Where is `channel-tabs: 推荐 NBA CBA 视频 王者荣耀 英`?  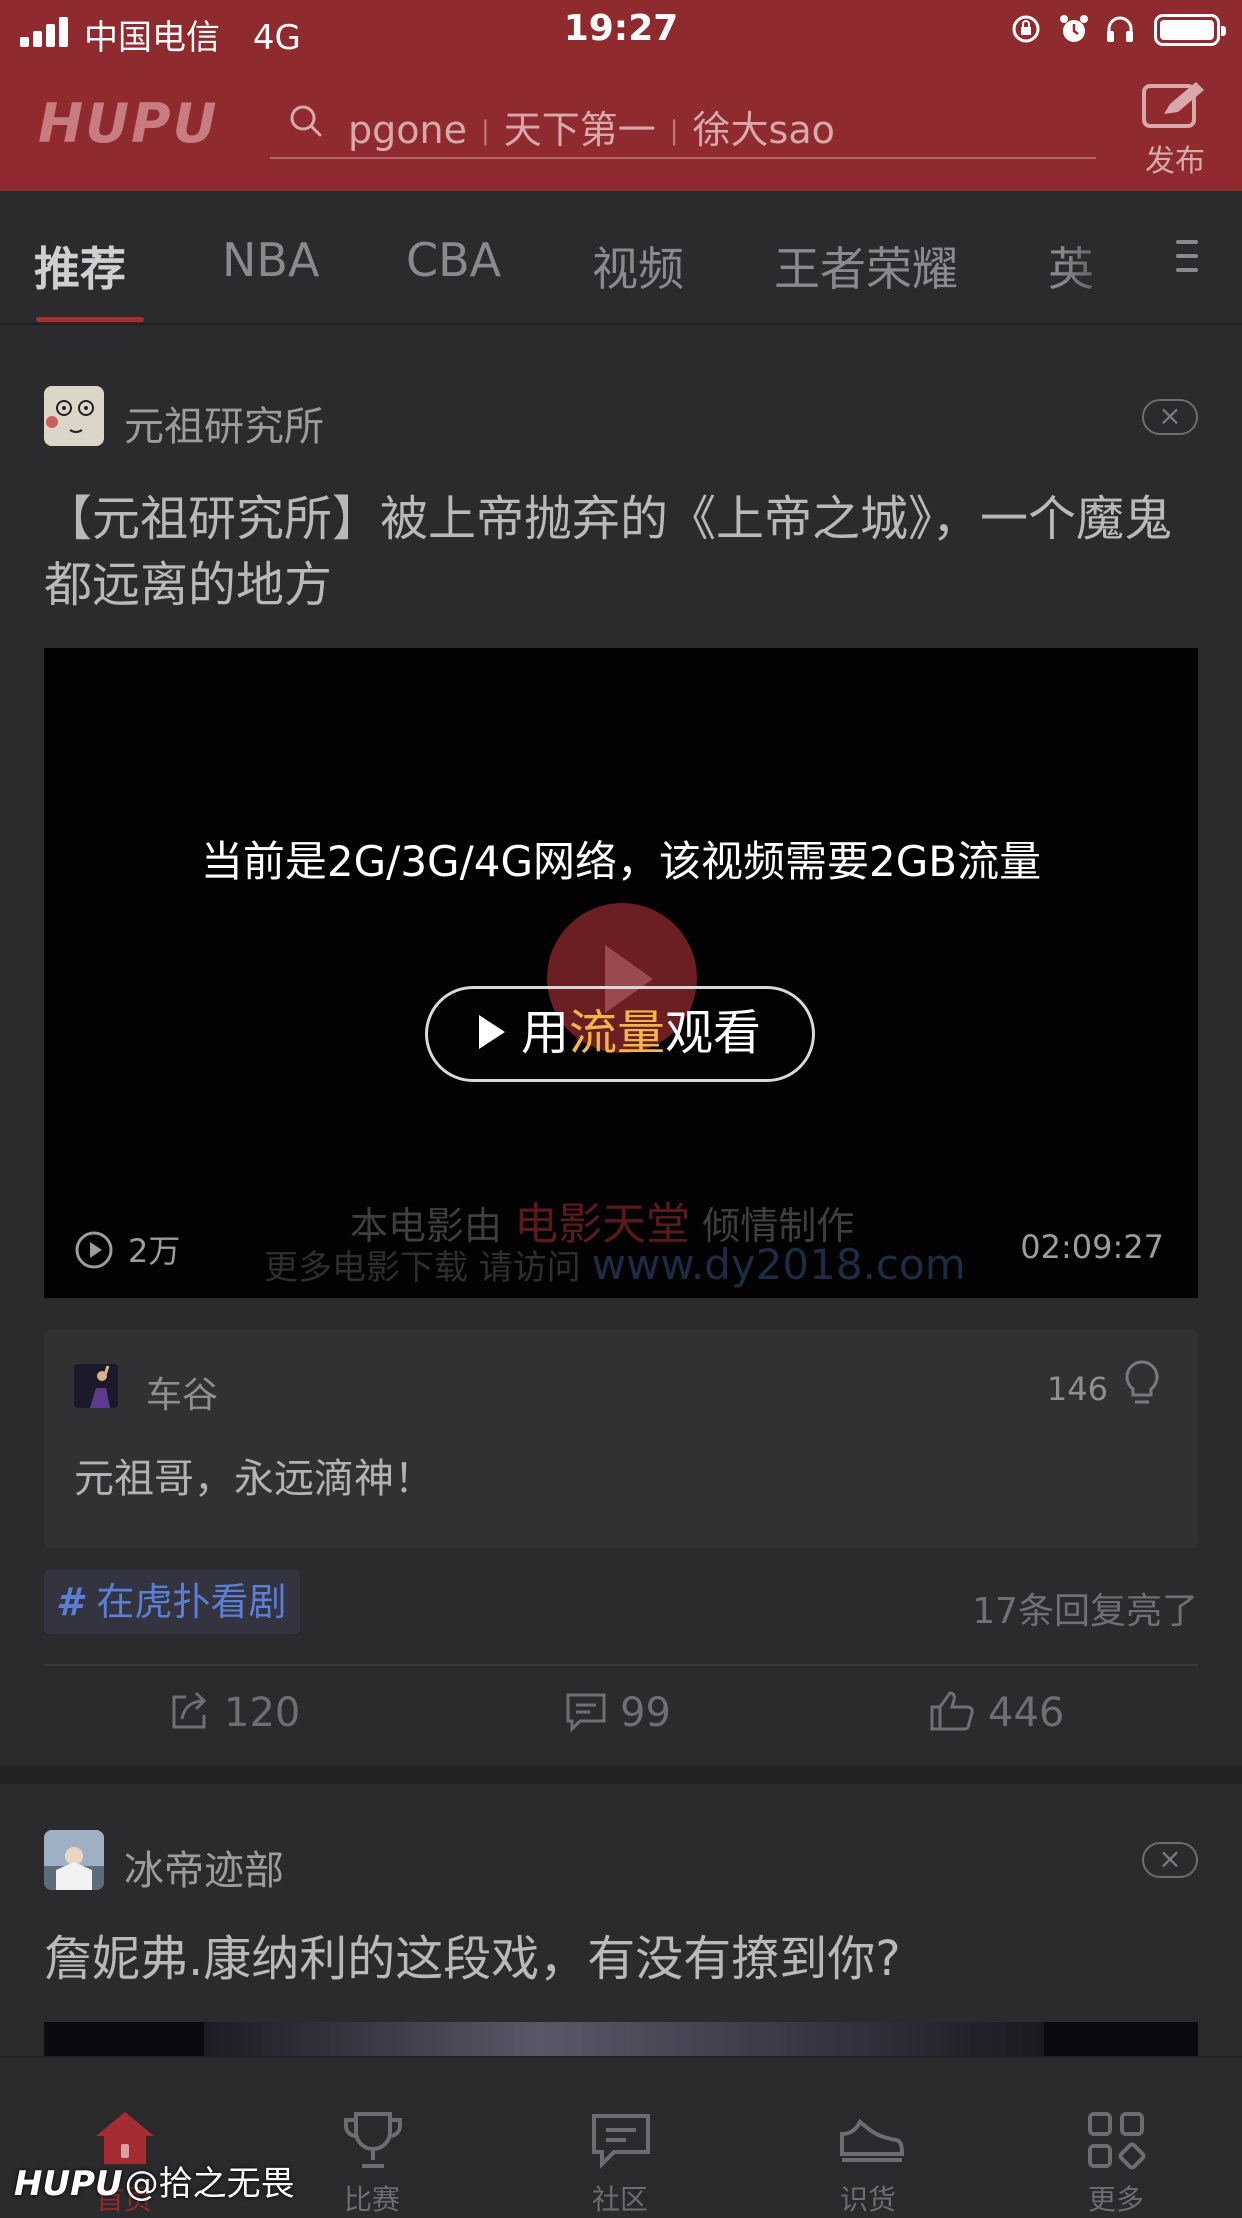
channel-tabs: 推荐 NBA CBA 视频 王者荣耀 英 is located at coordinates (621, 258).